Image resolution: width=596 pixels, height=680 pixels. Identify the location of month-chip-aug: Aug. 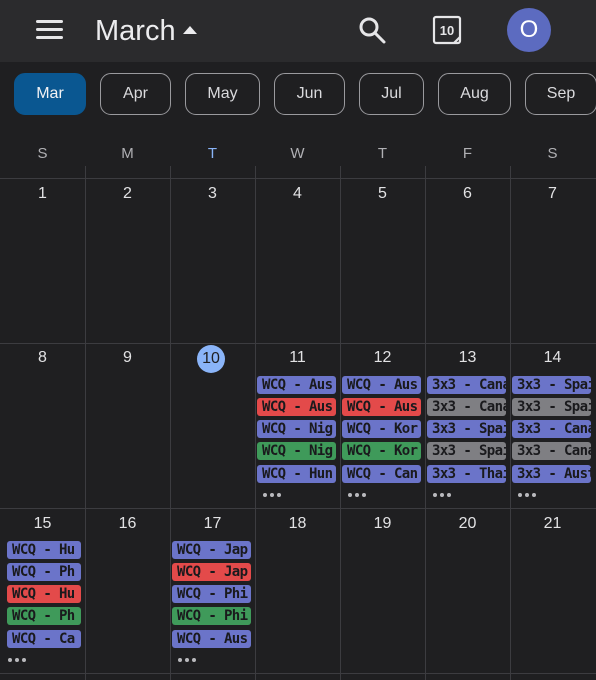
(474, 94).